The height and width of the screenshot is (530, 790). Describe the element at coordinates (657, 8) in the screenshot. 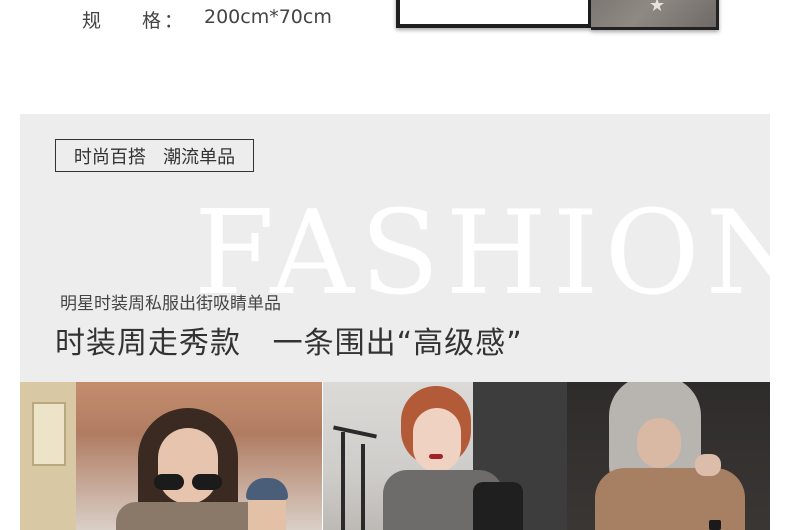

I see `star-icon: ★` at that location.